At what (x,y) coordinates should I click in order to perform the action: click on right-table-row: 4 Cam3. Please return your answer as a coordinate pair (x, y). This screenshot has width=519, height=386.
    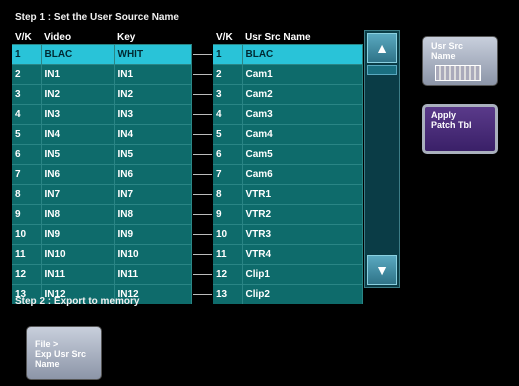
    Looking at the image, I should click on (288, 114).